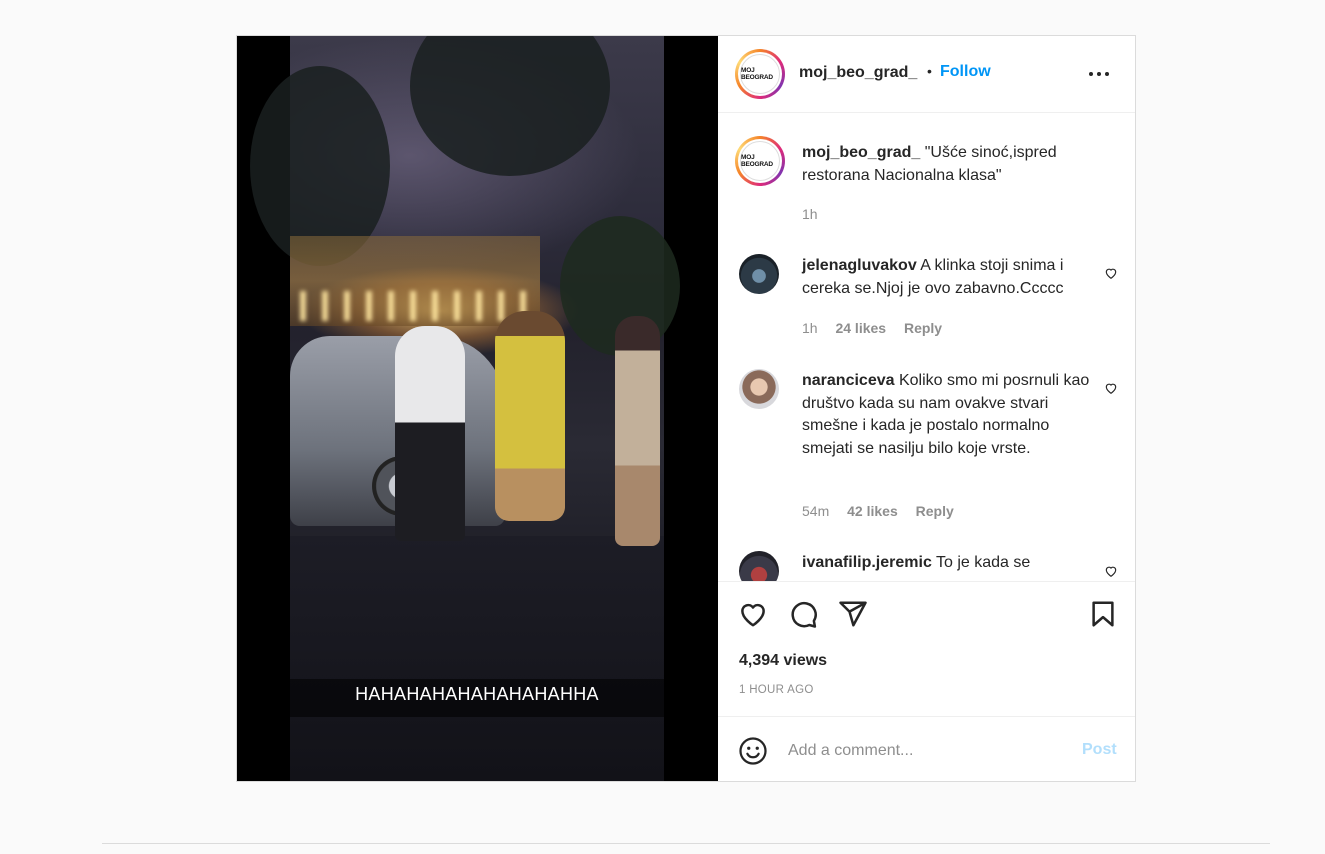  I want to click on caption-username: moj_beo_grad_, so click(861, 152).